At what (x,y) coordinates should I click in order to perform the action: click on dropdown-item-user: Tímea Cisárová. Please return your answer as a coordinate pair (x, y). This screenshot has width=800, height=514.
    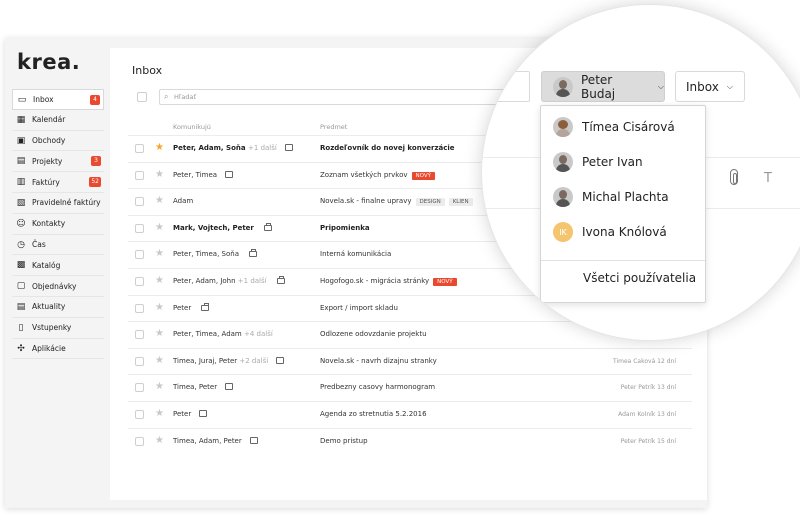
    Looking at the image, I should click on (614, 127).